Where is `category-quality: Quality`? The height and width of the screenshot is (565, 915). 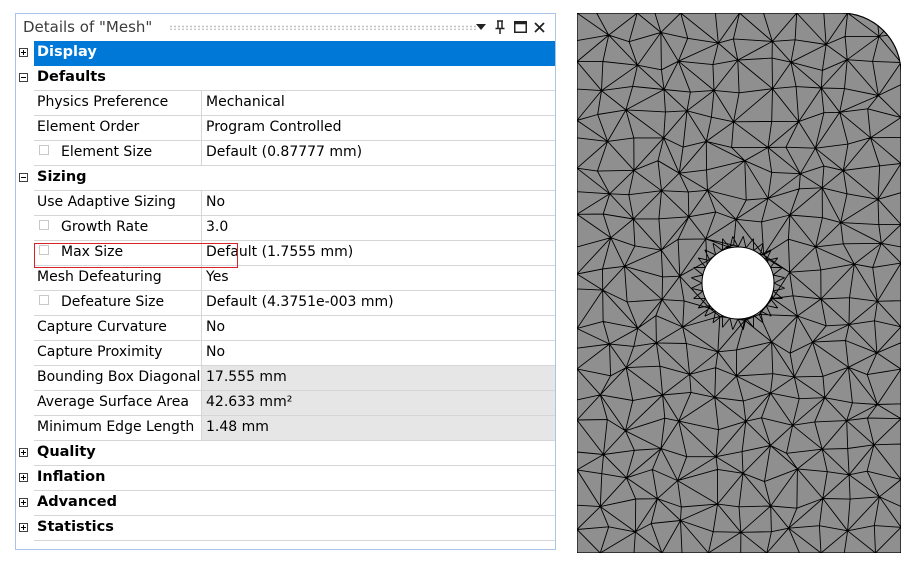
category-quality: Quality is located at coordinates (285, 453).